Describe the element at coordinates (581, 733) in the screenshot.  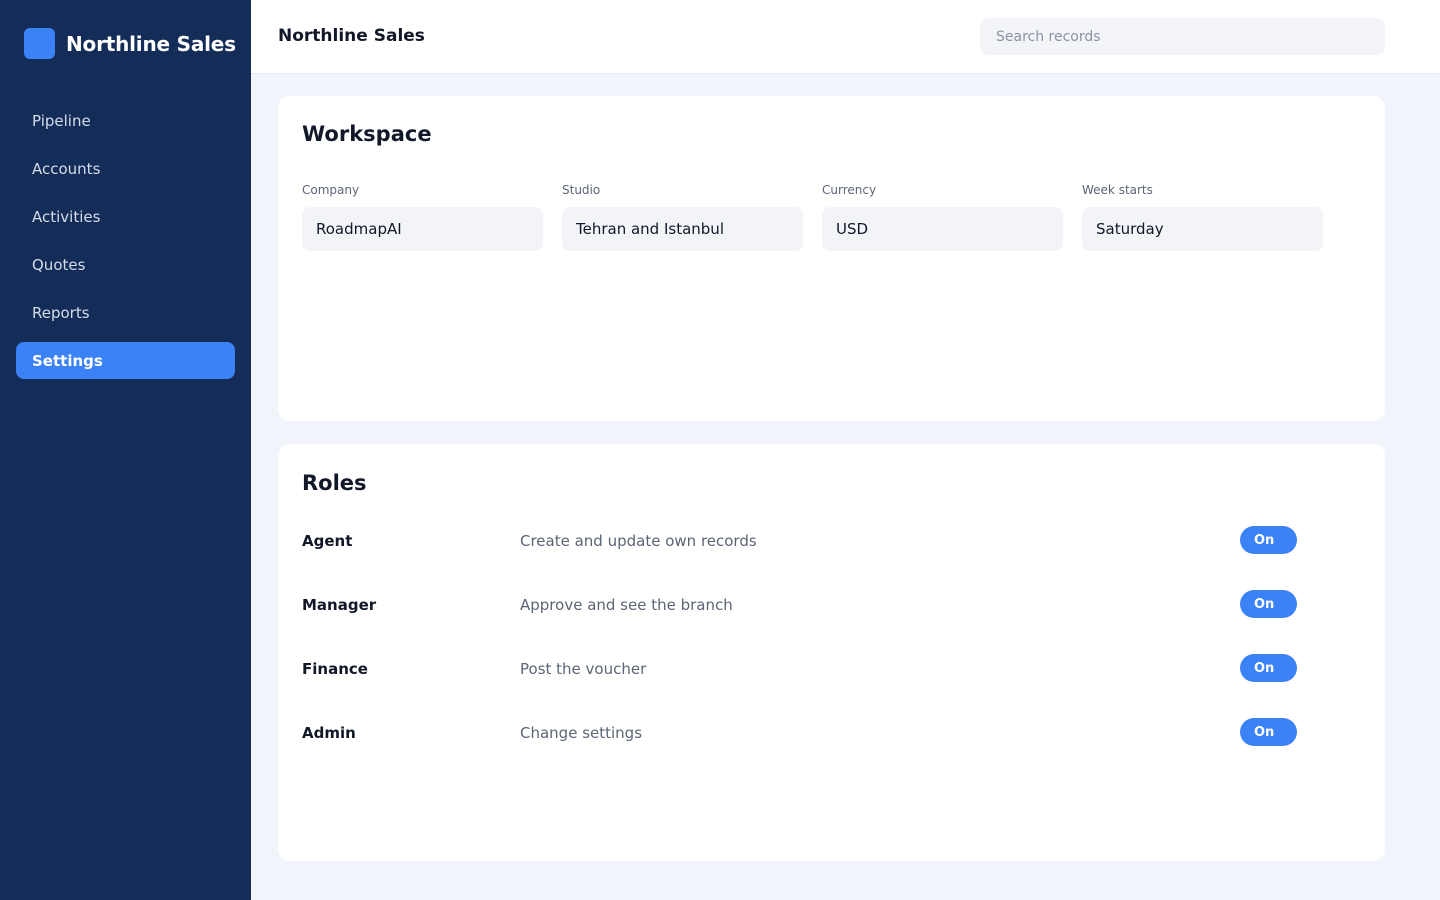
I see `role-description: Change settings` at that location.